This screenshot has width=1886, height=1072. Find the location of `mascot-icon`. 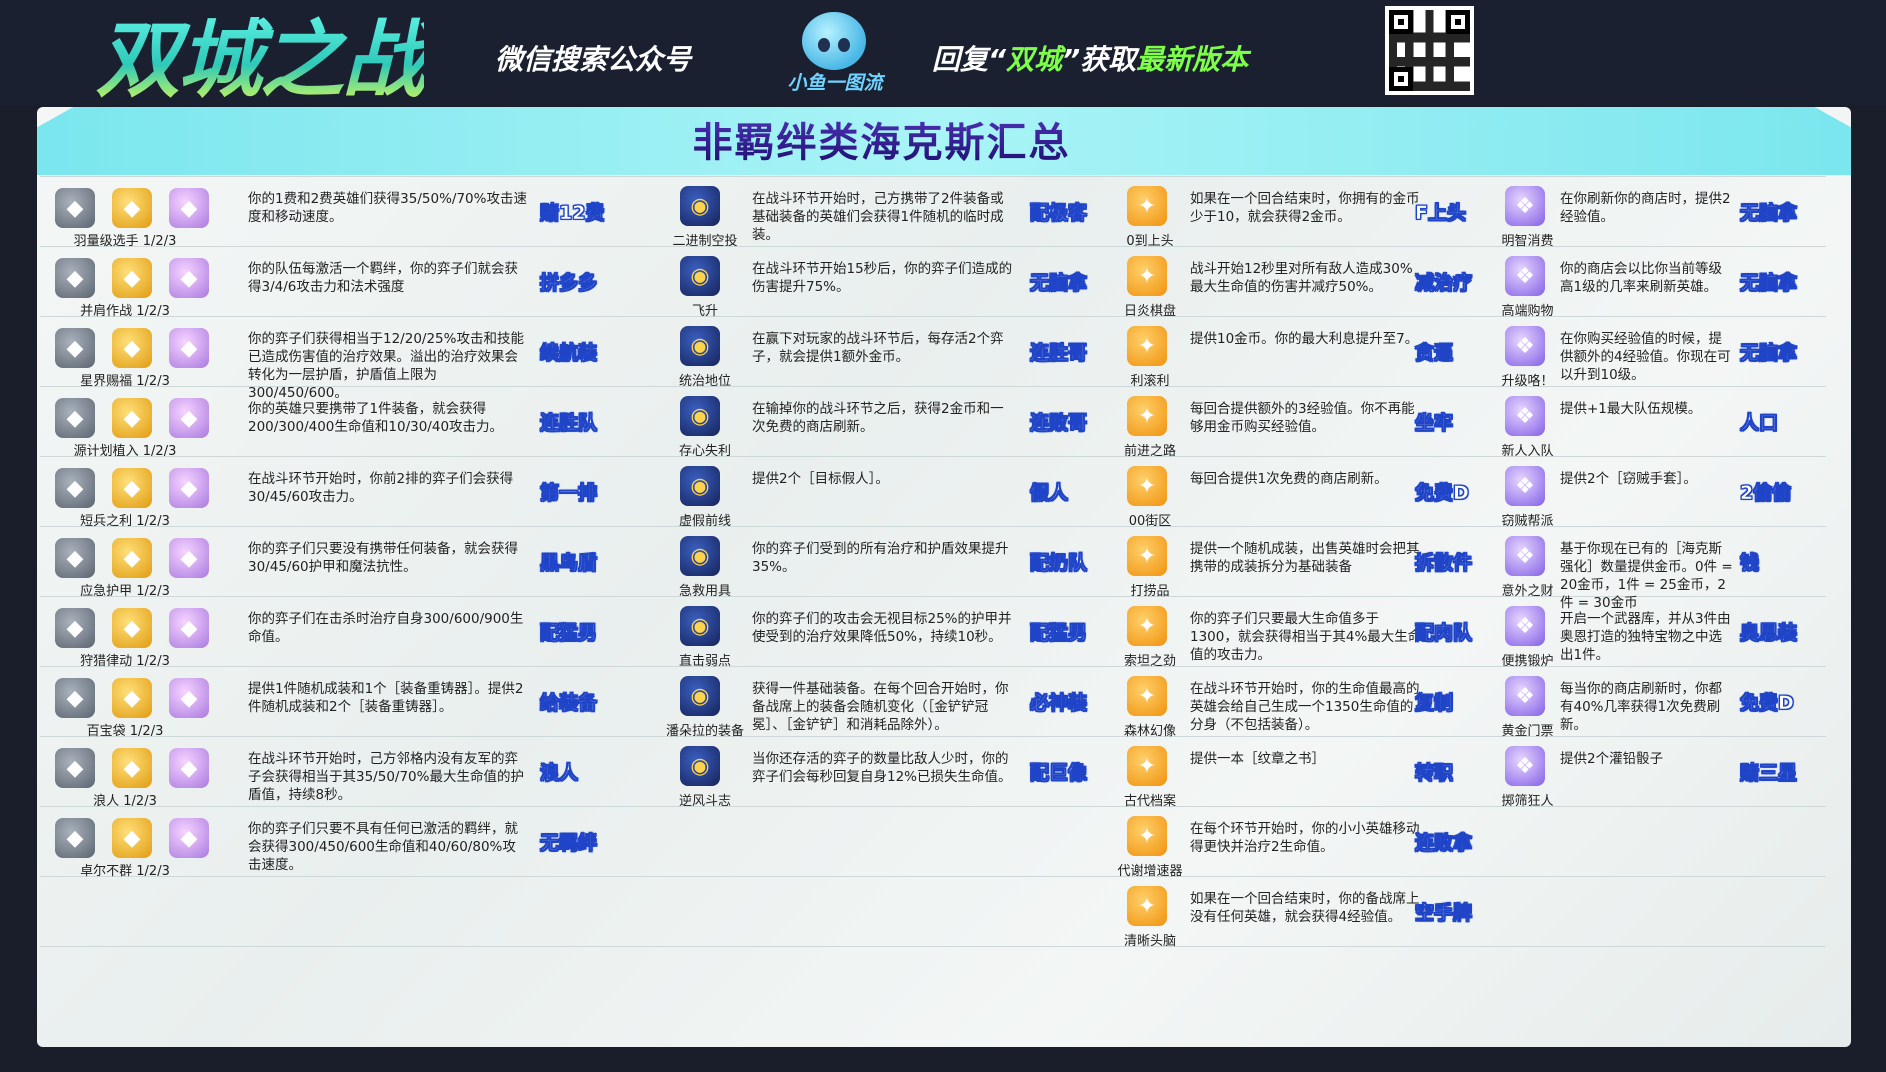

mascot-icon is located at coordinates (834, 41).